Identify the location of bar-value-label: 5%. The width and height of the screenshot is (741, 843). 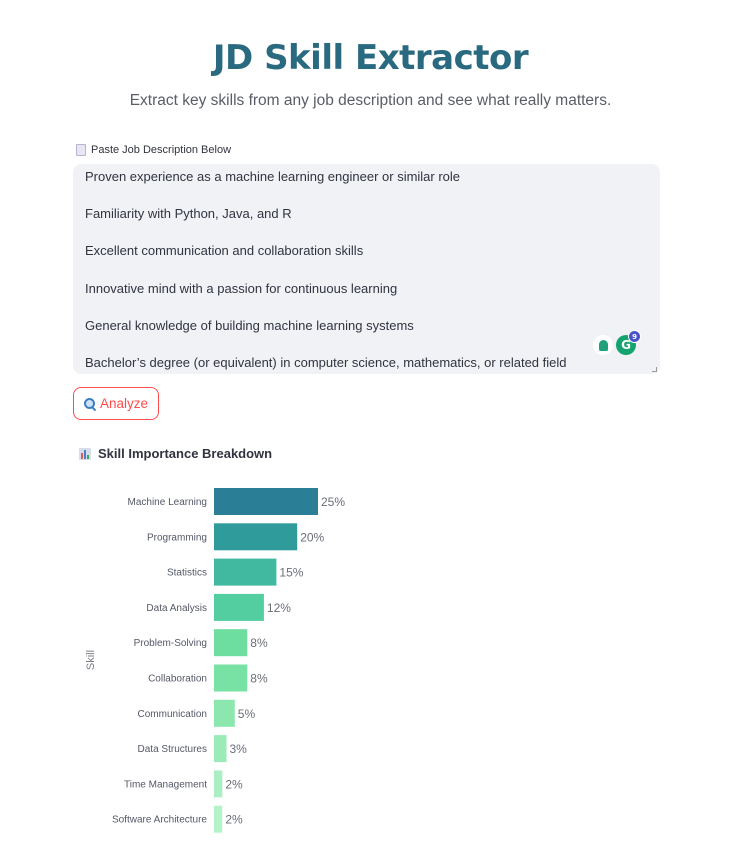
(247, 714).